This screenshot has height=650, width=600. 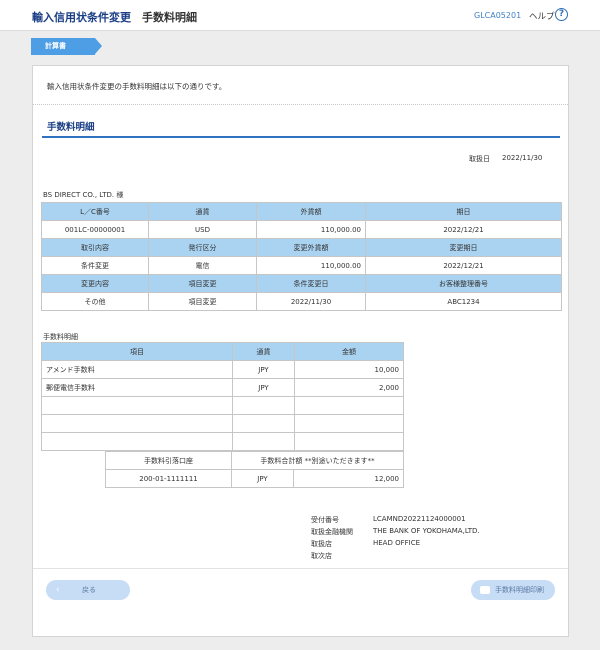 I want to click on cell: 電信, so click(x=202, y=265).